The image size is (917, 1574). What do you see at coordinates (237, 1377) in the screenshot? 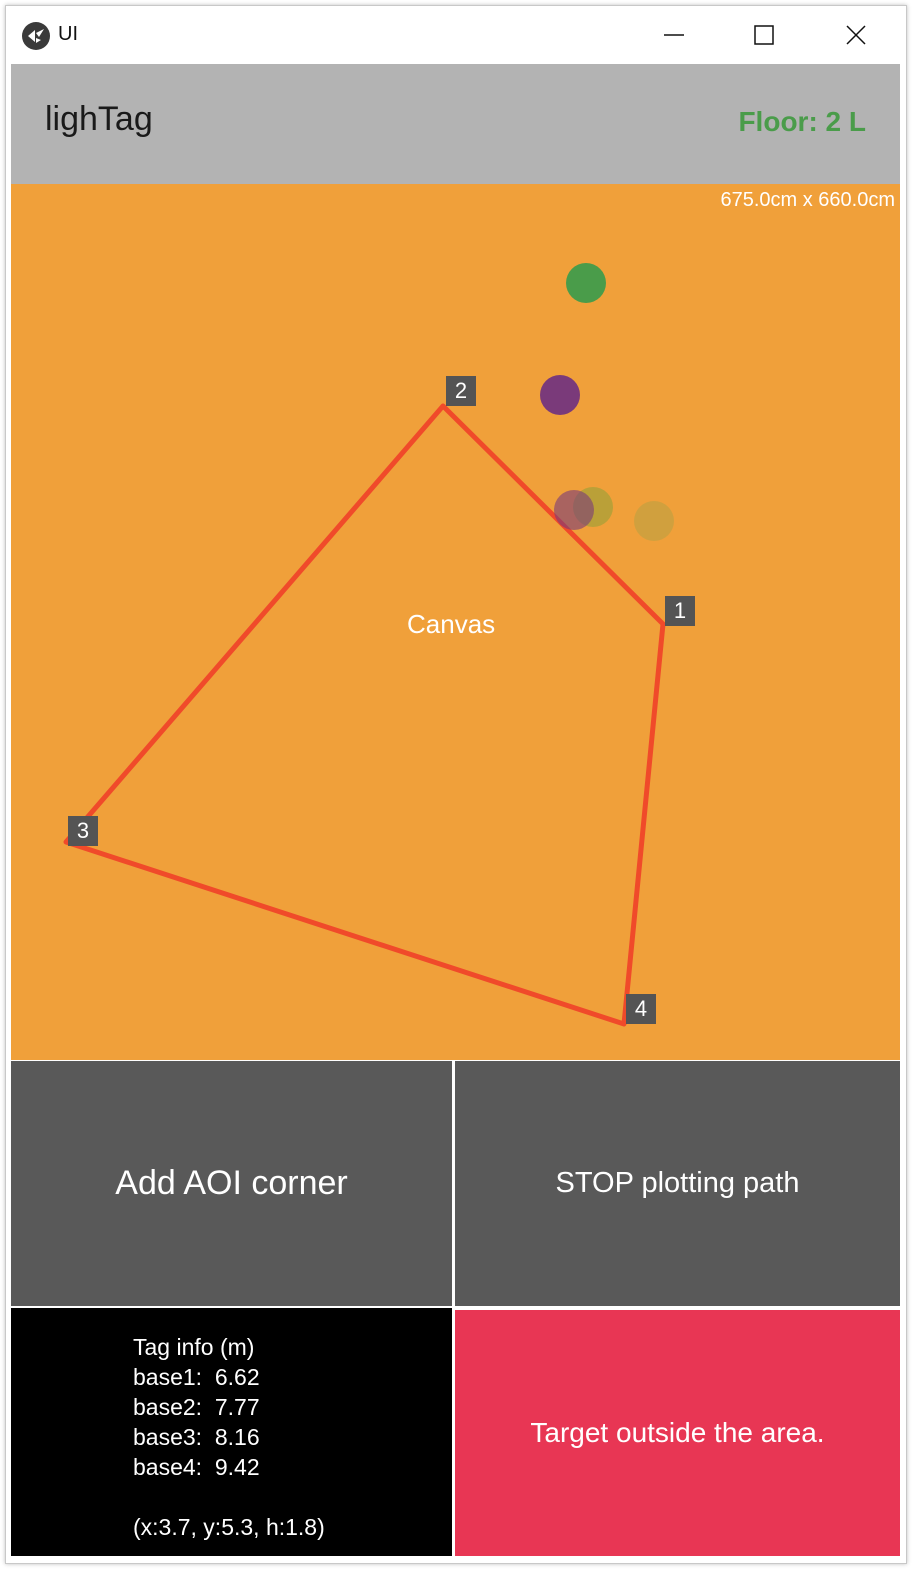
I see `base1-value: 6.62` at bounding box center [237, 1377].